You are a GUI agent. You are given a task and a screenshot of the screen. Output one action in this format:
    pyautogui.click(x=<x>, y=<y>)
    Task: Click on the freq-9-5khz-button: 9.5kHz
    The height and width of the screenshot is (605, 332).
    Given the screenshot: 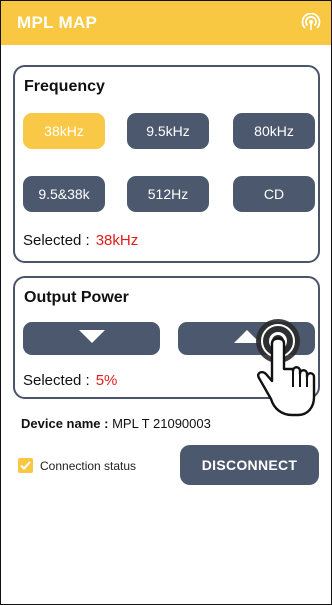 What is the action you would take?
    pyautogui.click(x=168, y=131)
    